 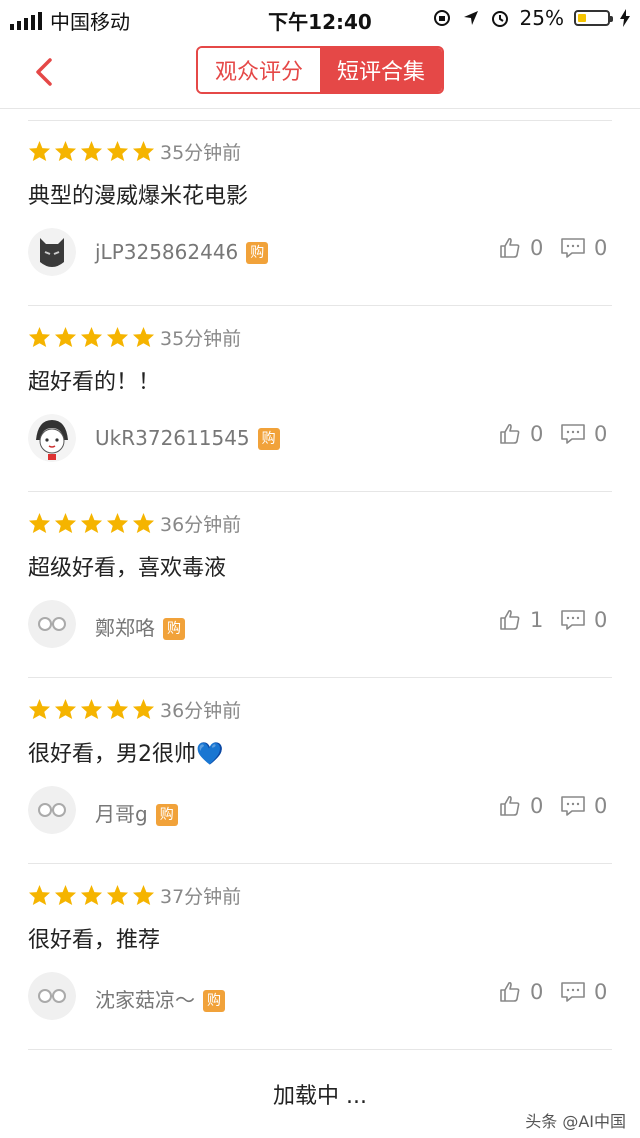 I want to click on review-content: 典型的漫威爆米花电影, so click(x=138, y=196).